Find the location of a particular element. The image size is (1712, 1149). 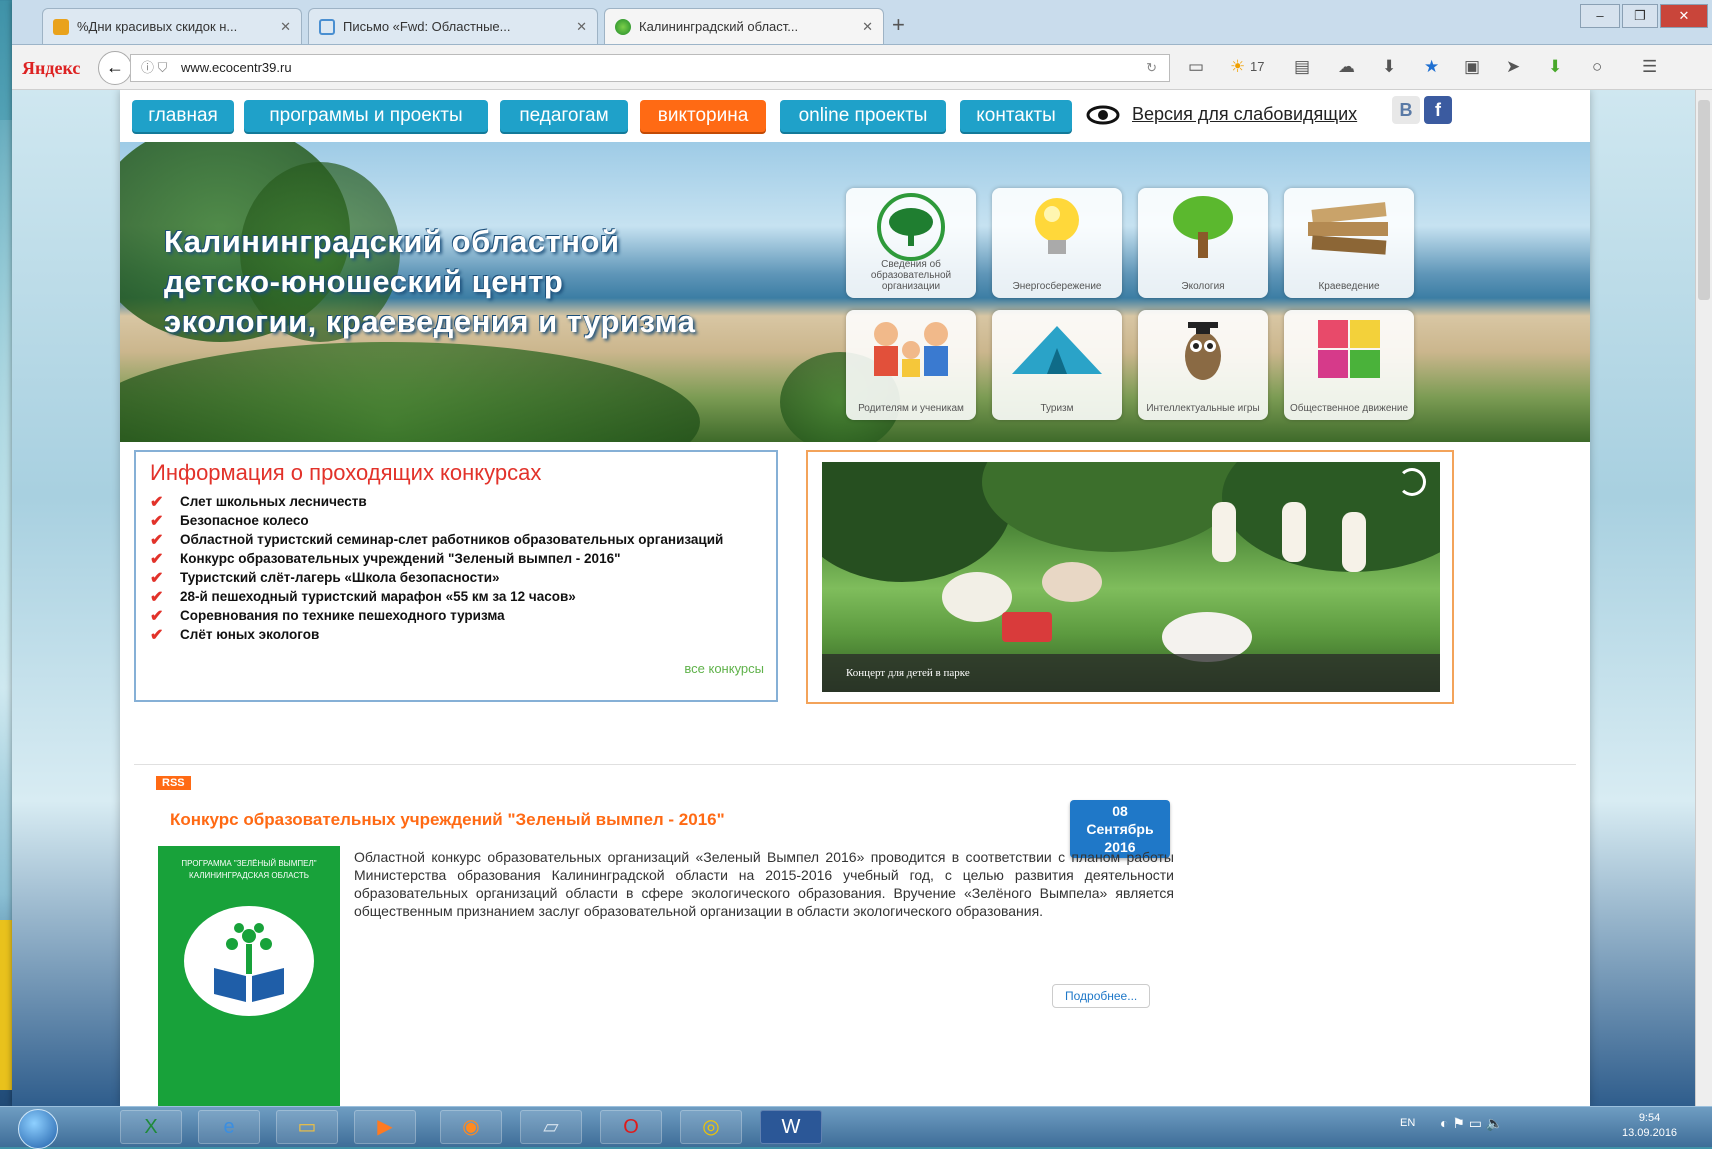

sun-weather-icon: ☀ is located at coordinates (1237, 67).